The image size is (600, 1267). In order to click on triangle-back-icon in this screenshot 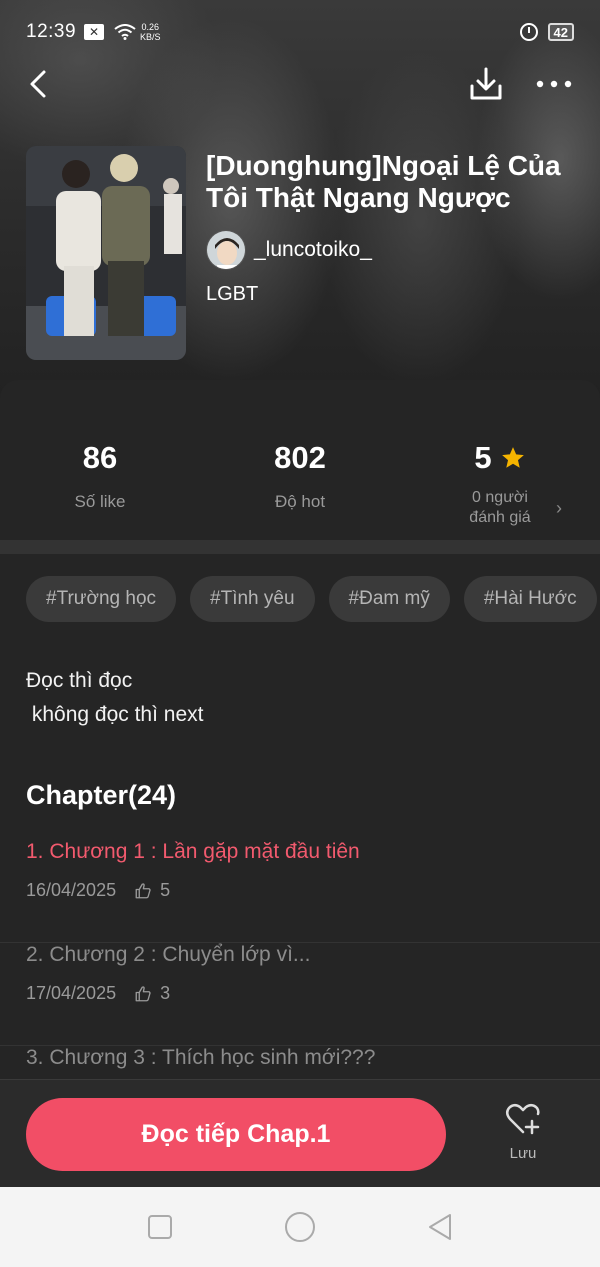, I will do `click(440, 1227)`.